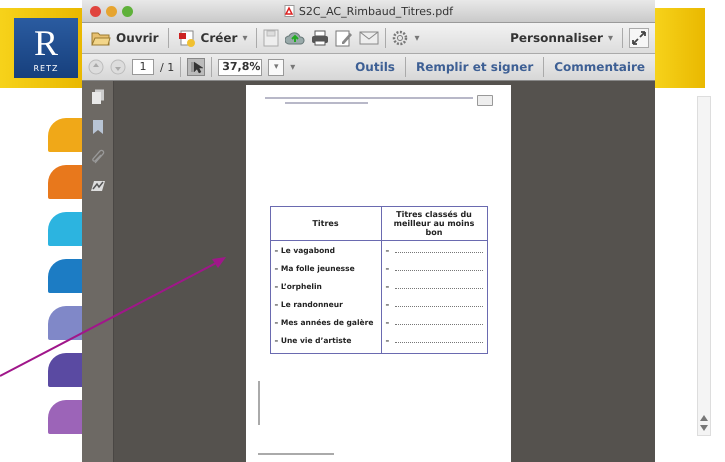 This screenshot has width=725, height=462. Describe the element at coordinates (704, 418) in the screenshot. I see `scroll-up-icon` at that location.